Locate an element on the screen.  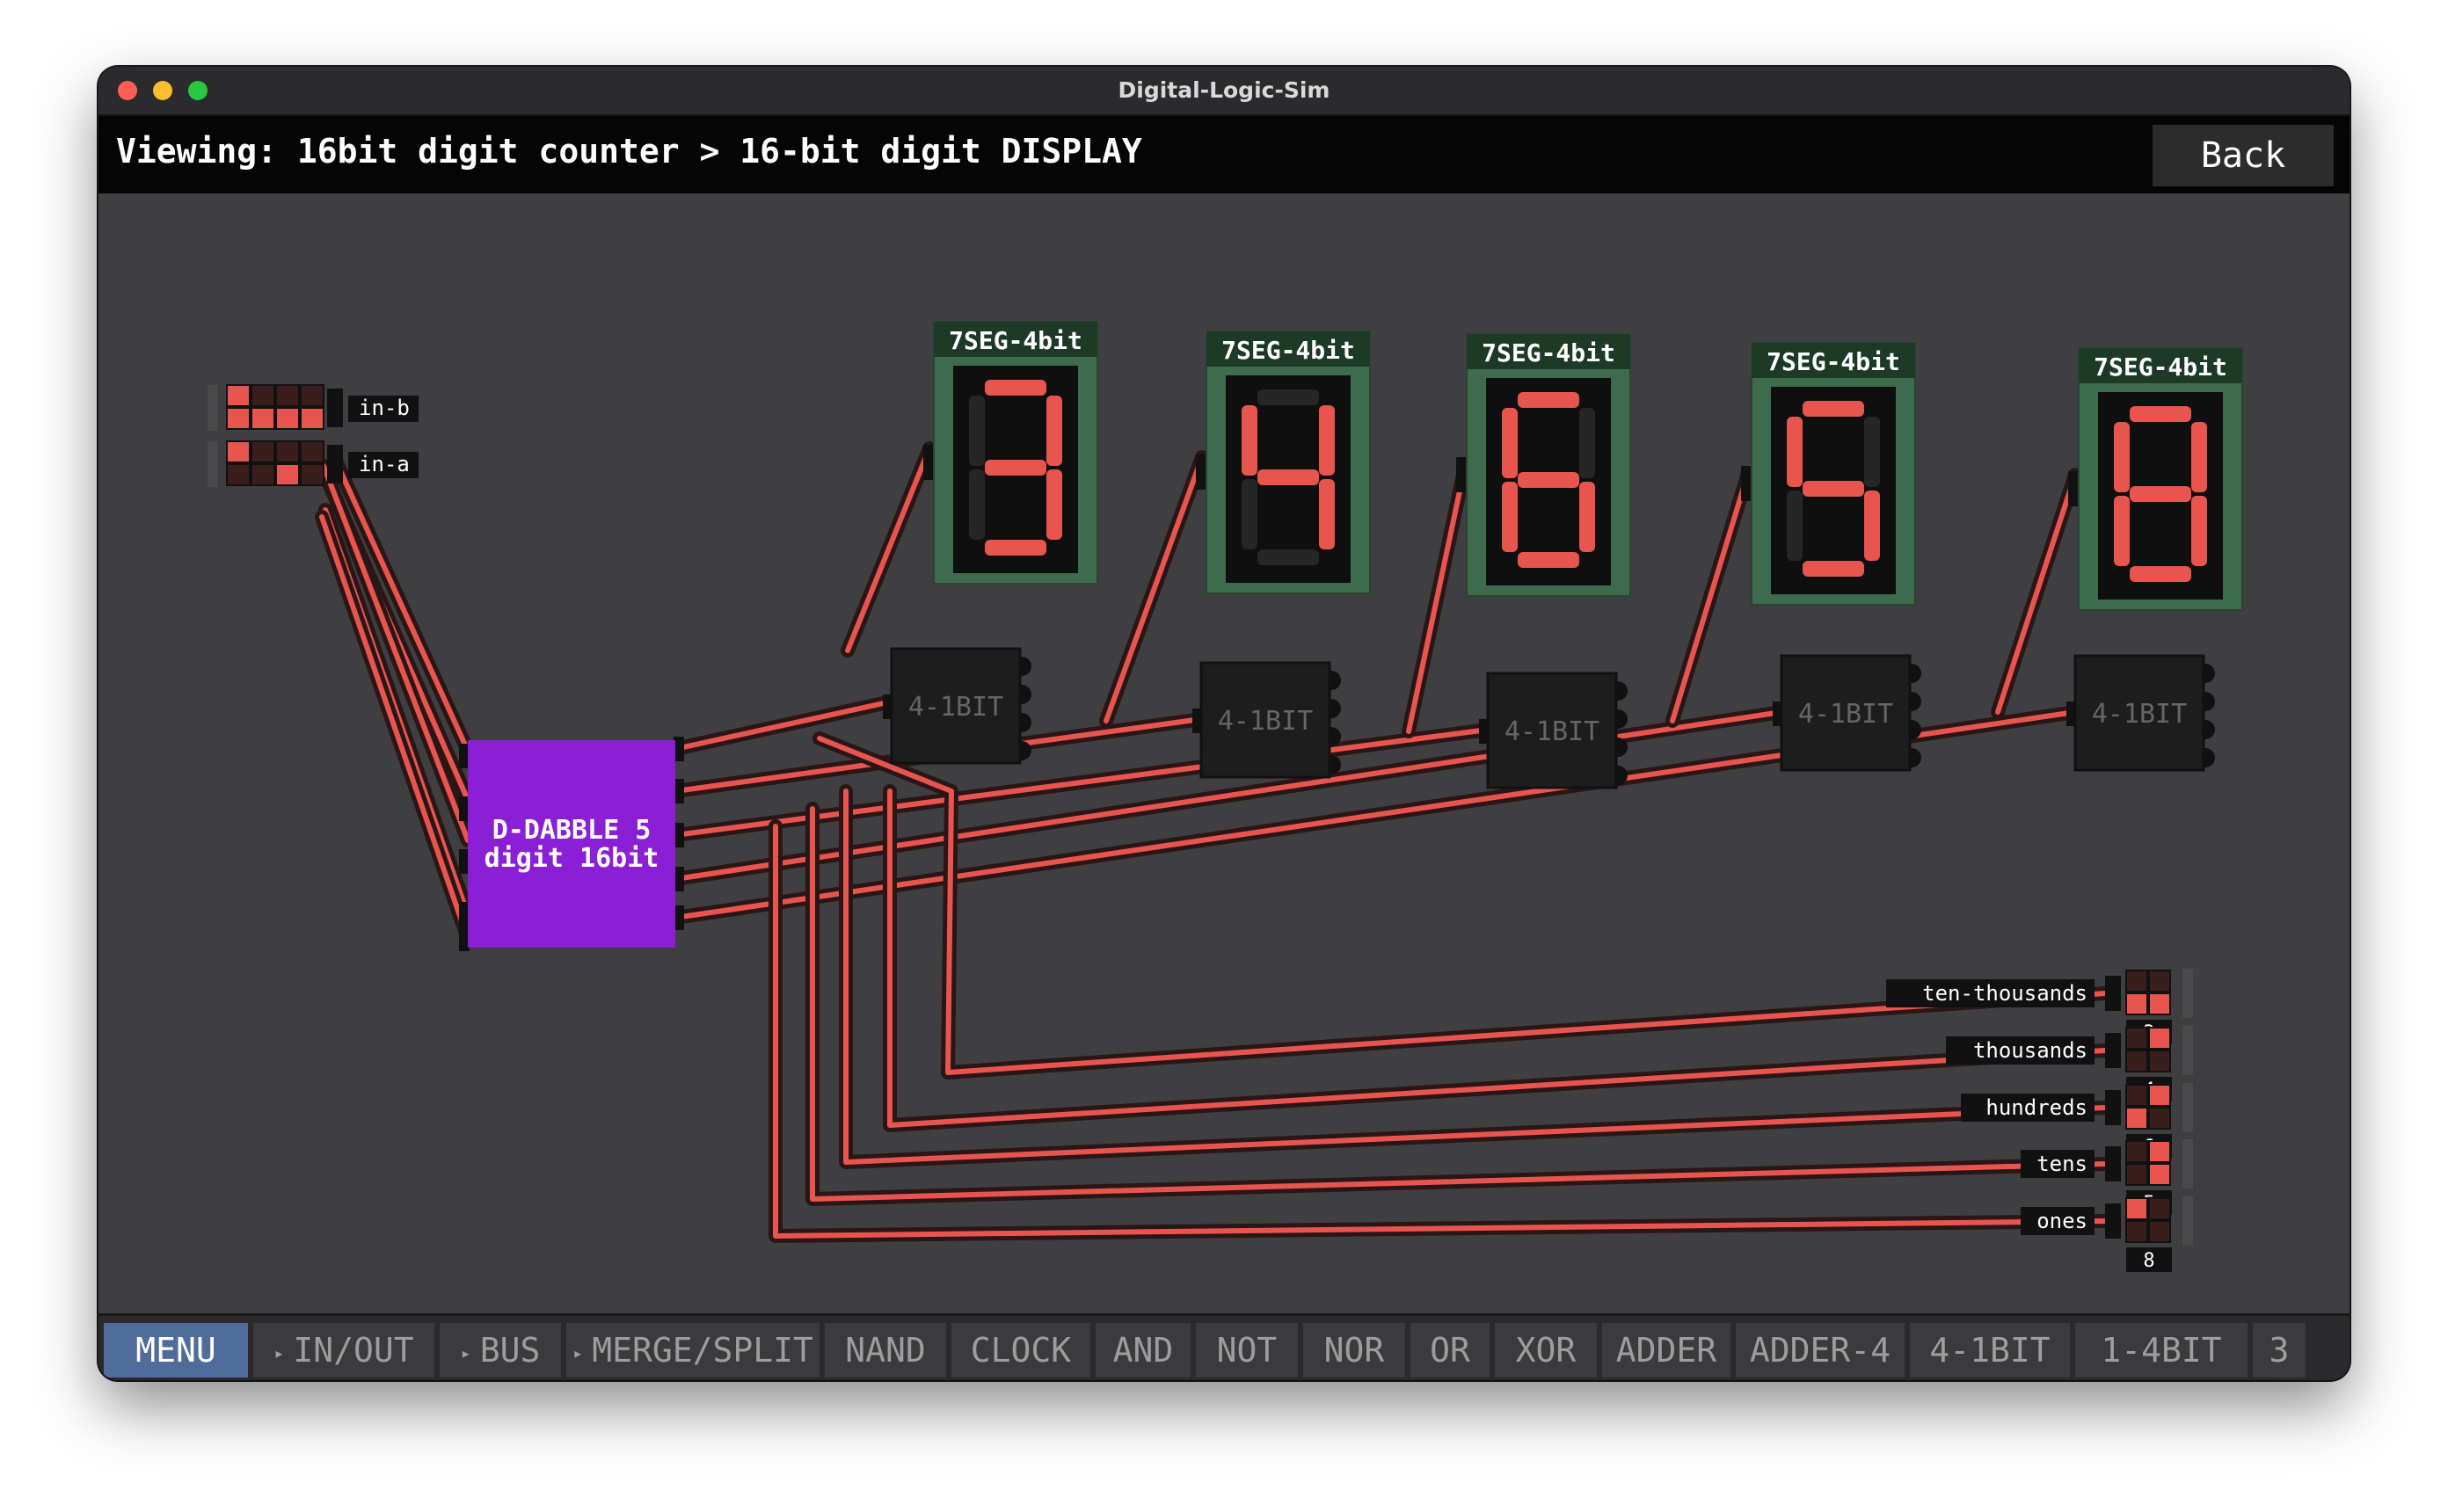
toolbar-nor: NOR is located at coordinates (1354, 1351).